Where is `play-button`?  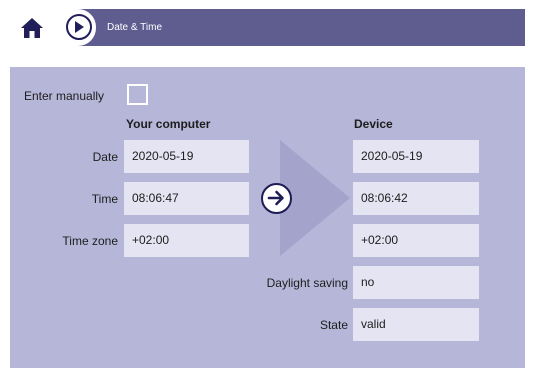
play-button is located at coordinates (79, 27).